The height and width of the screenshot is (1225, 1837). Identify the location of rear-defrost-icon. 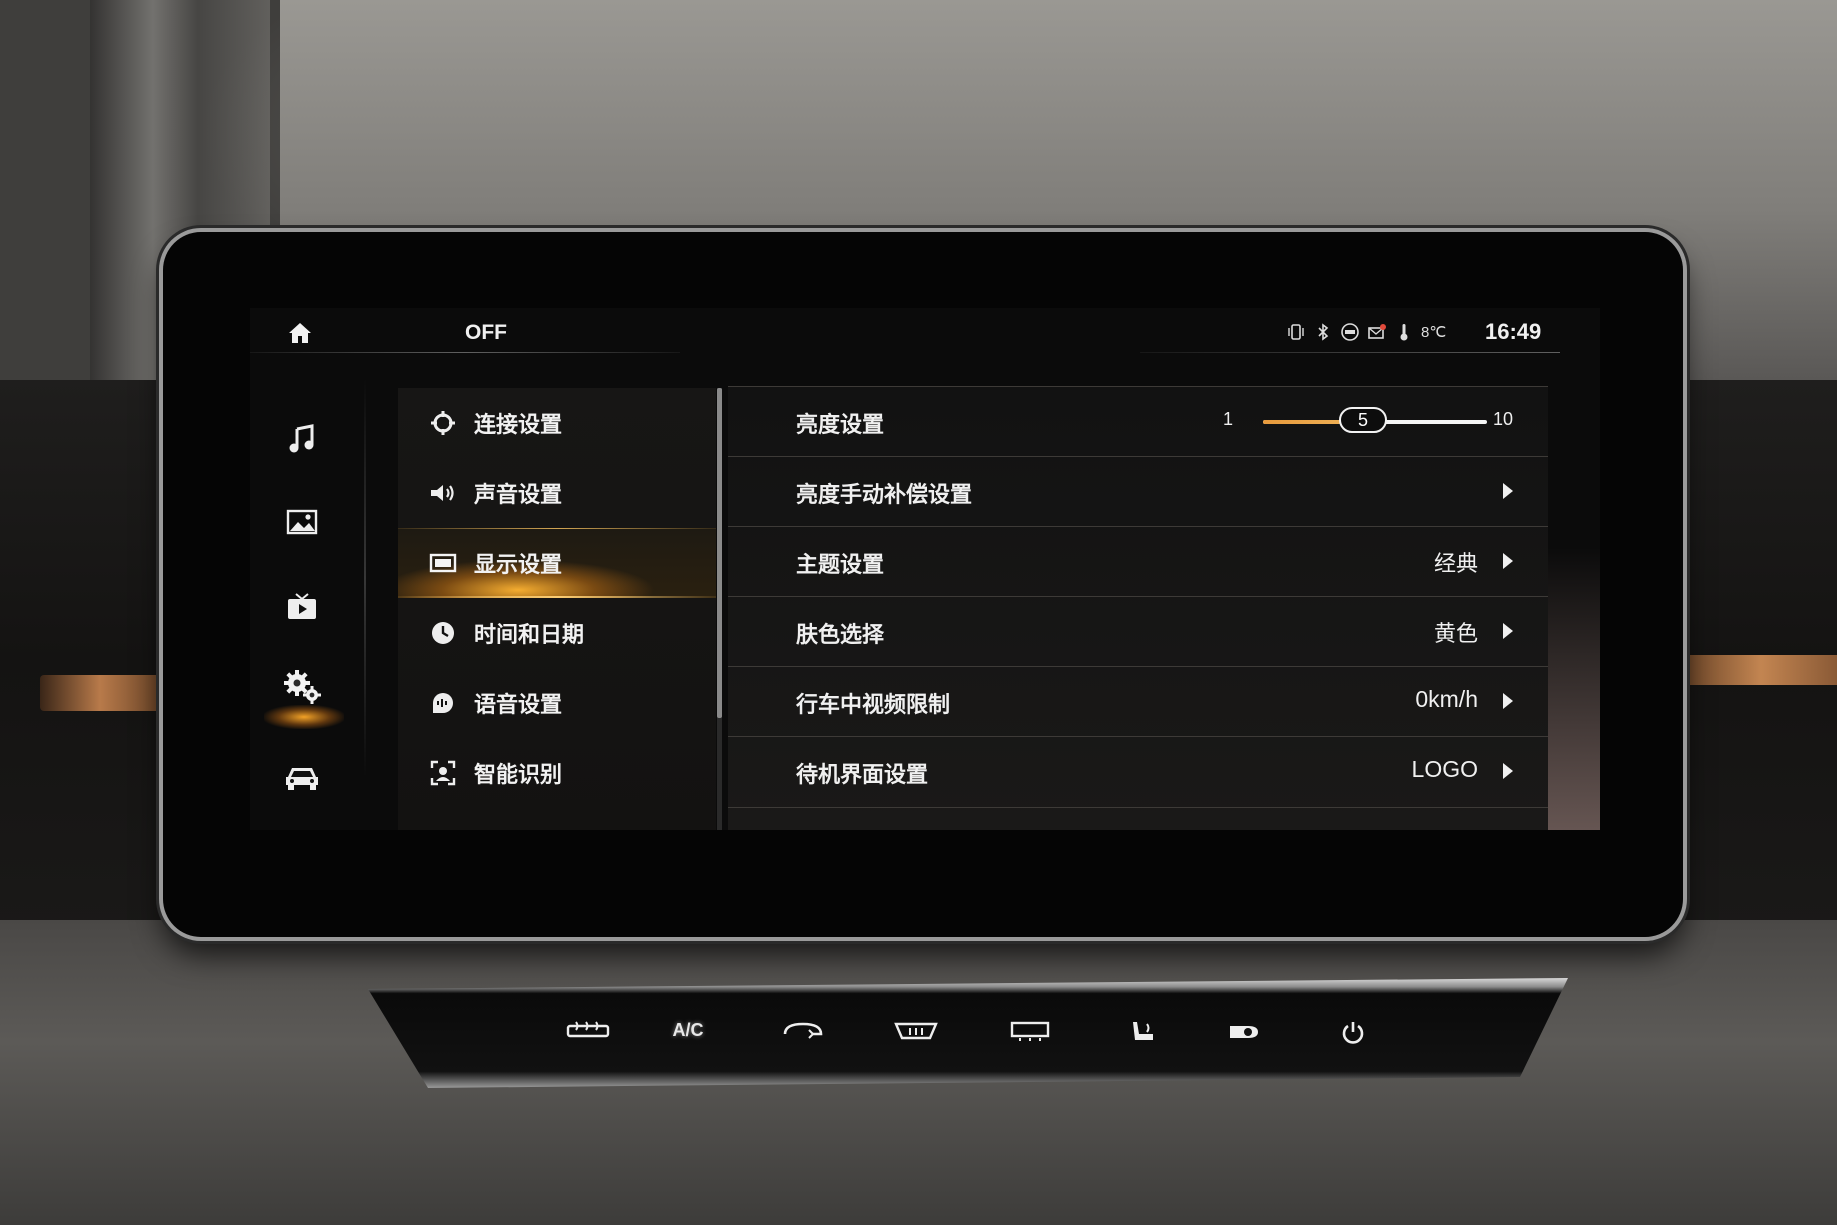
(1030, 1033).